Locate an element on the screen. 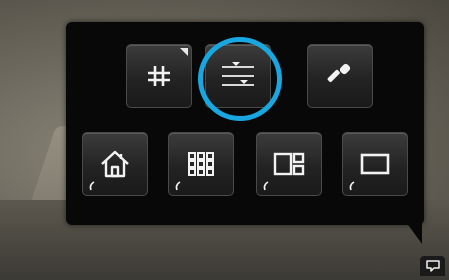 This screenshot has height=280, width=449. split-view-button is located at coordinates (289, 164).